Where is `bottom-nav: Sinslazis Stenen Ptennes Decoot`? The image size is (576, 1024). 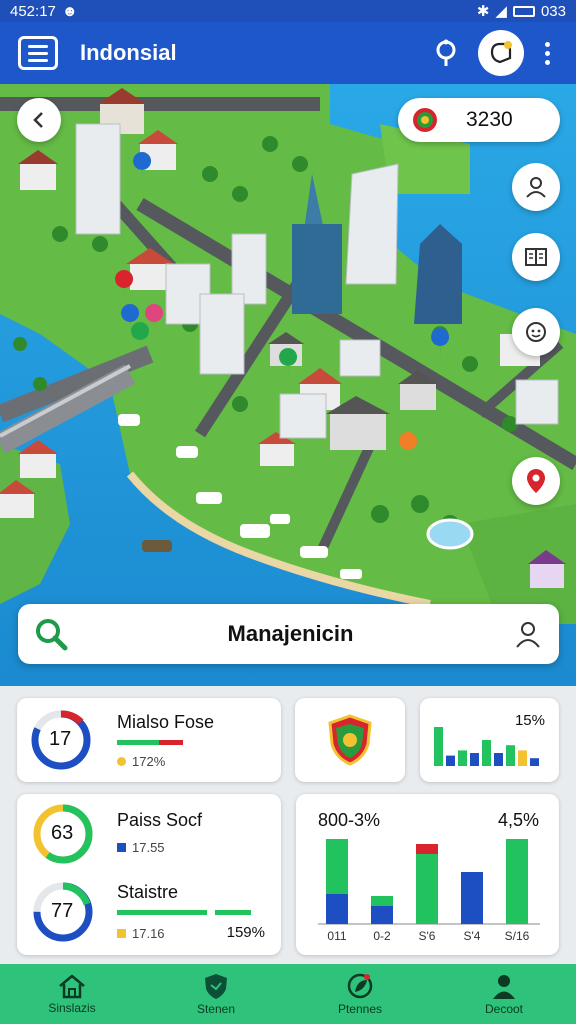
bottom-nav: Sinslazis Stenen Ptennes Decoot is located at coordinates (288, 994).